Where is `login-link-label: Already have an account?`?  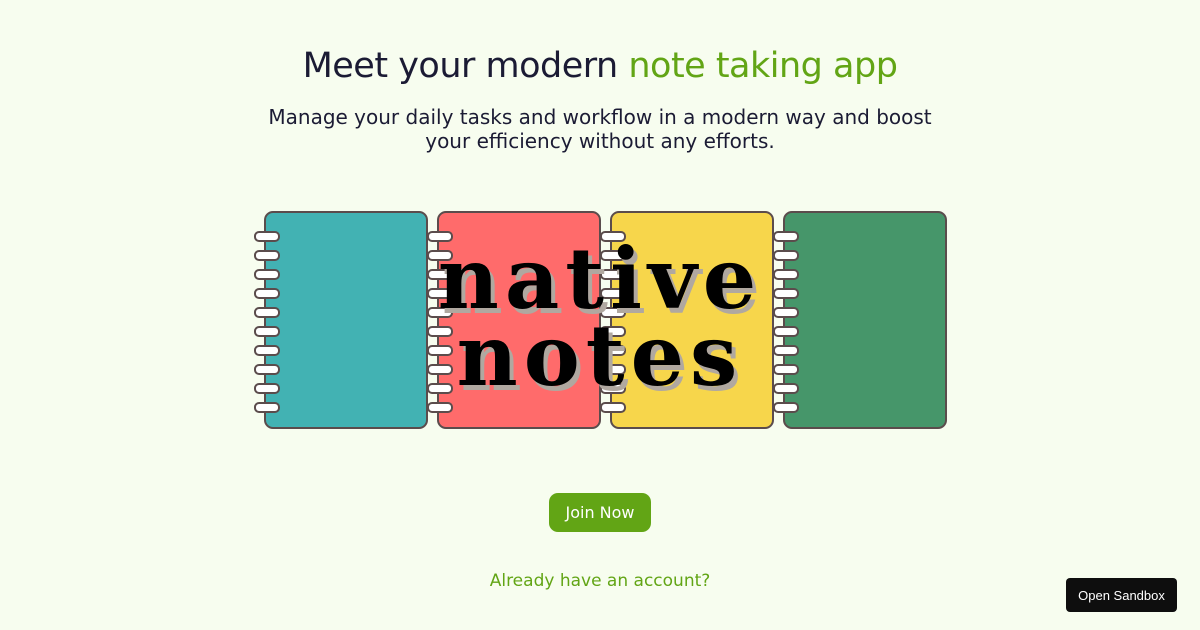
login-link-label: Already have an account? is located at coordinates (600, 581).